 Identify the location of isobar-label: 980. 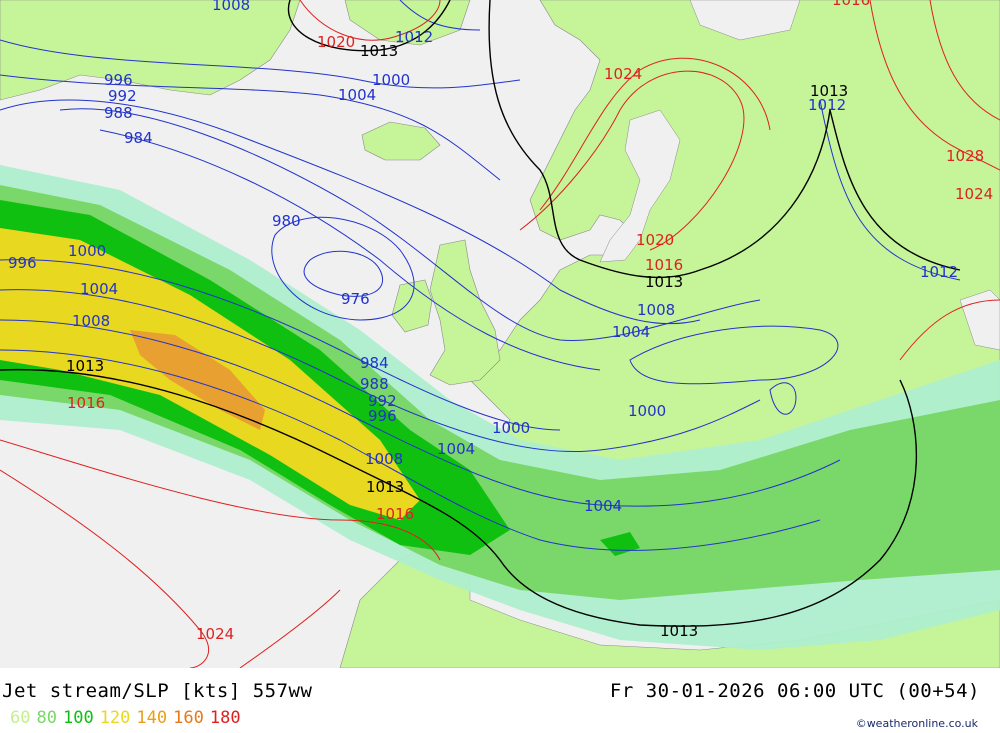
(286, 221).